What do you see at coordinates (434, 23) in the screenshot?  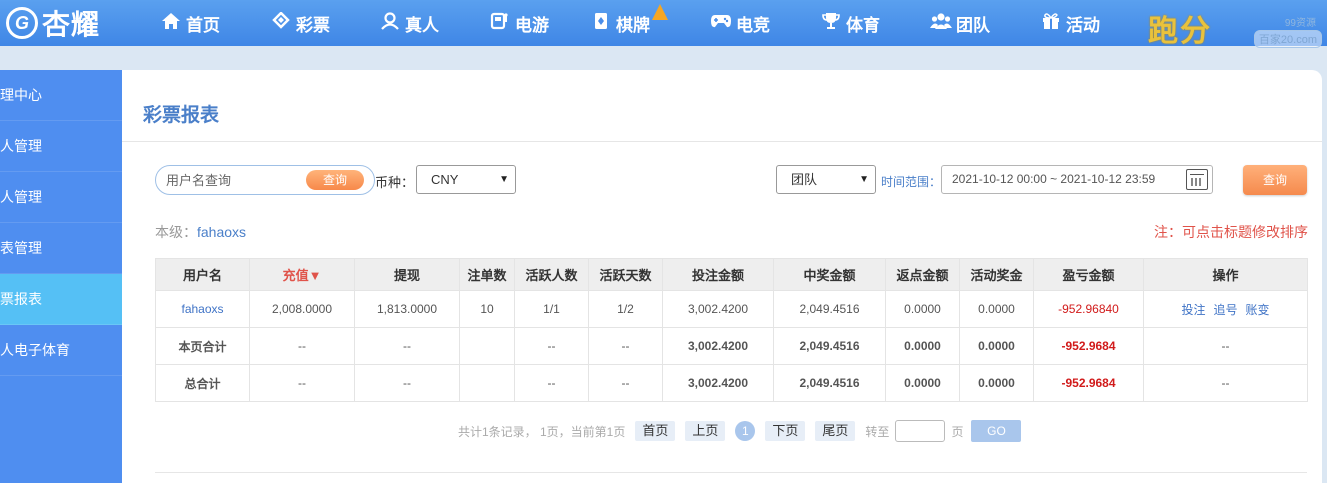 I see `nav-item-live: 真人` at bounding box center [434, 23].